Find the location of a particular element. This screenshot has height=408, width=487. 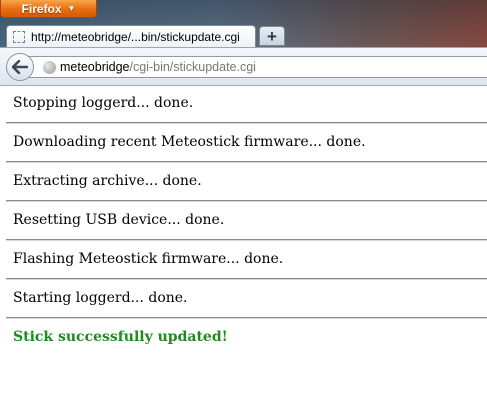

back-button is located at coordinates (20, 67).